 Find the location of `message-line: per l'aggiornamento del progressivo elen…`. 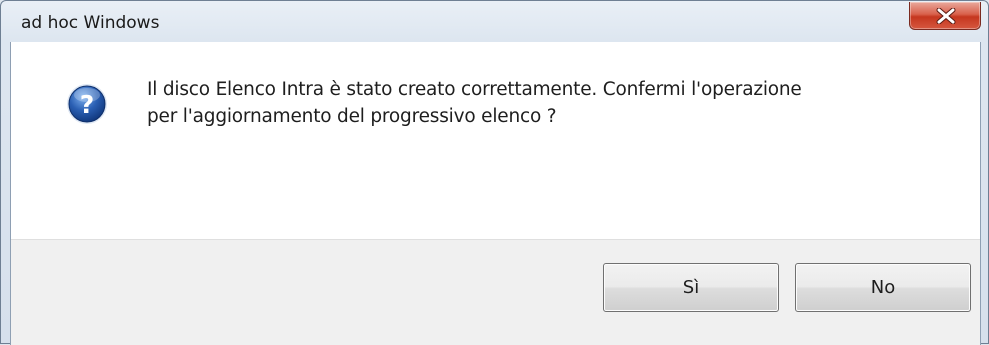

message-line: per l'aggiornamento del progressivo elen… is located at coordinates (352, 116).